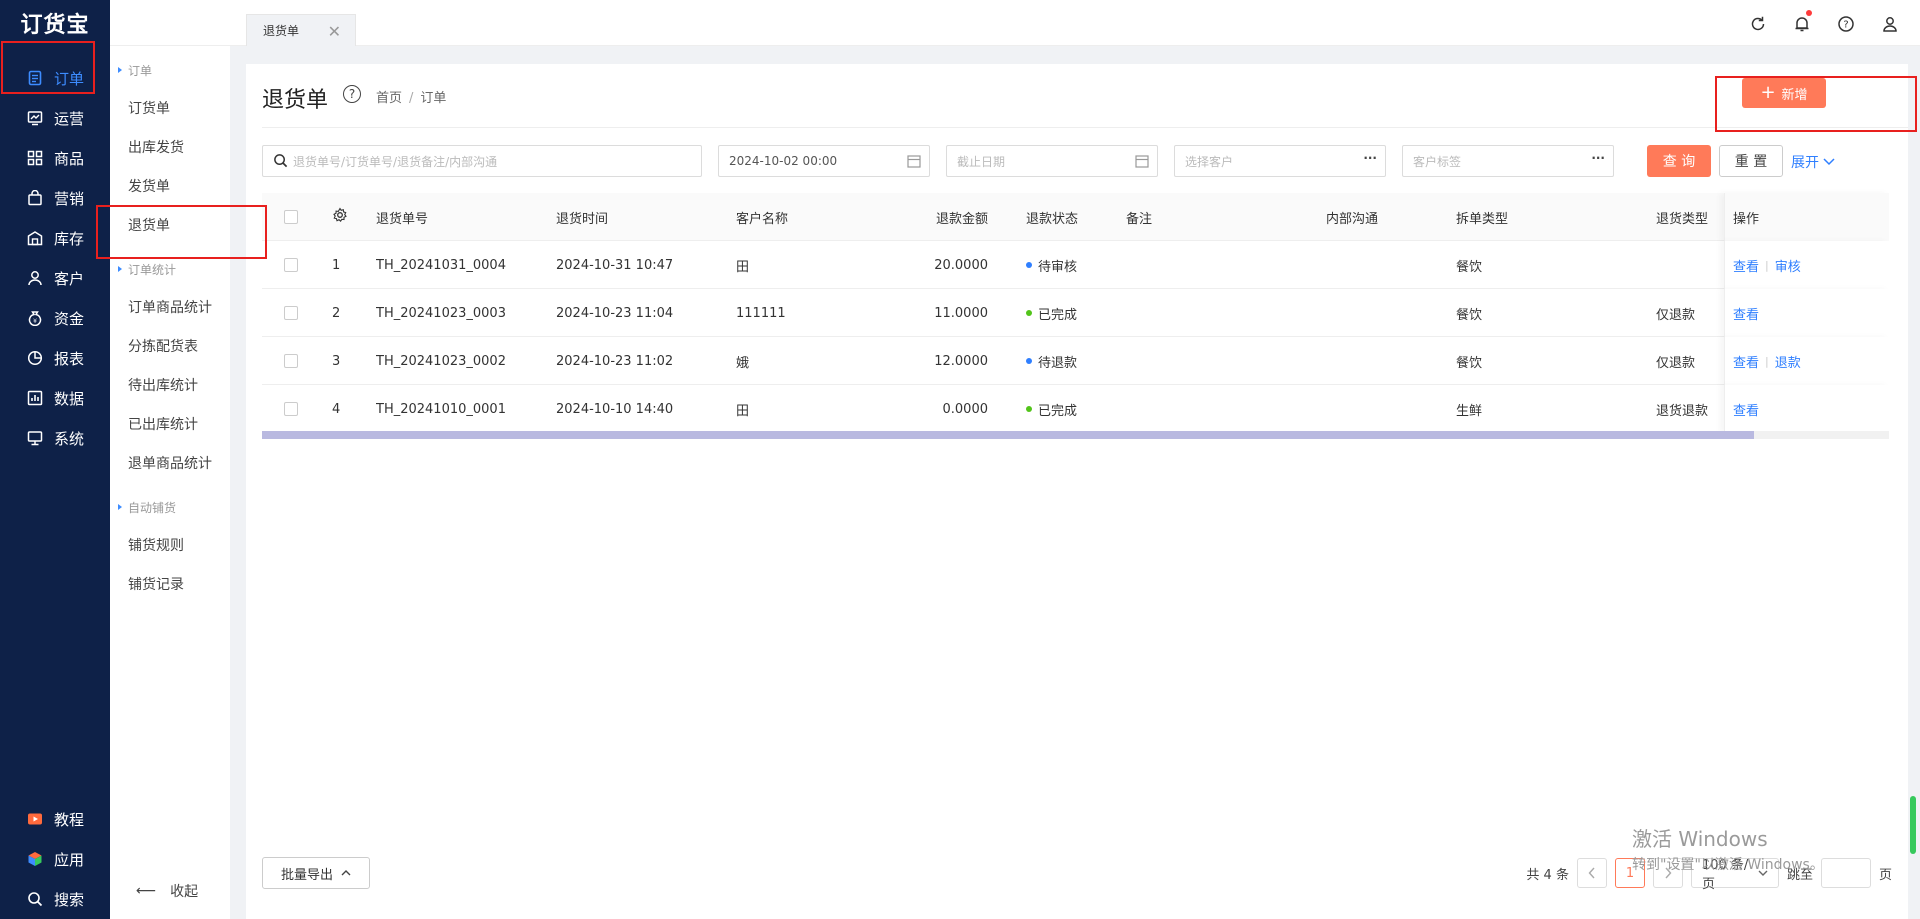 Image resolution: width=1920 pixels, height=919 pixels. I want to click on jump-page-input, so click(1845, 873).